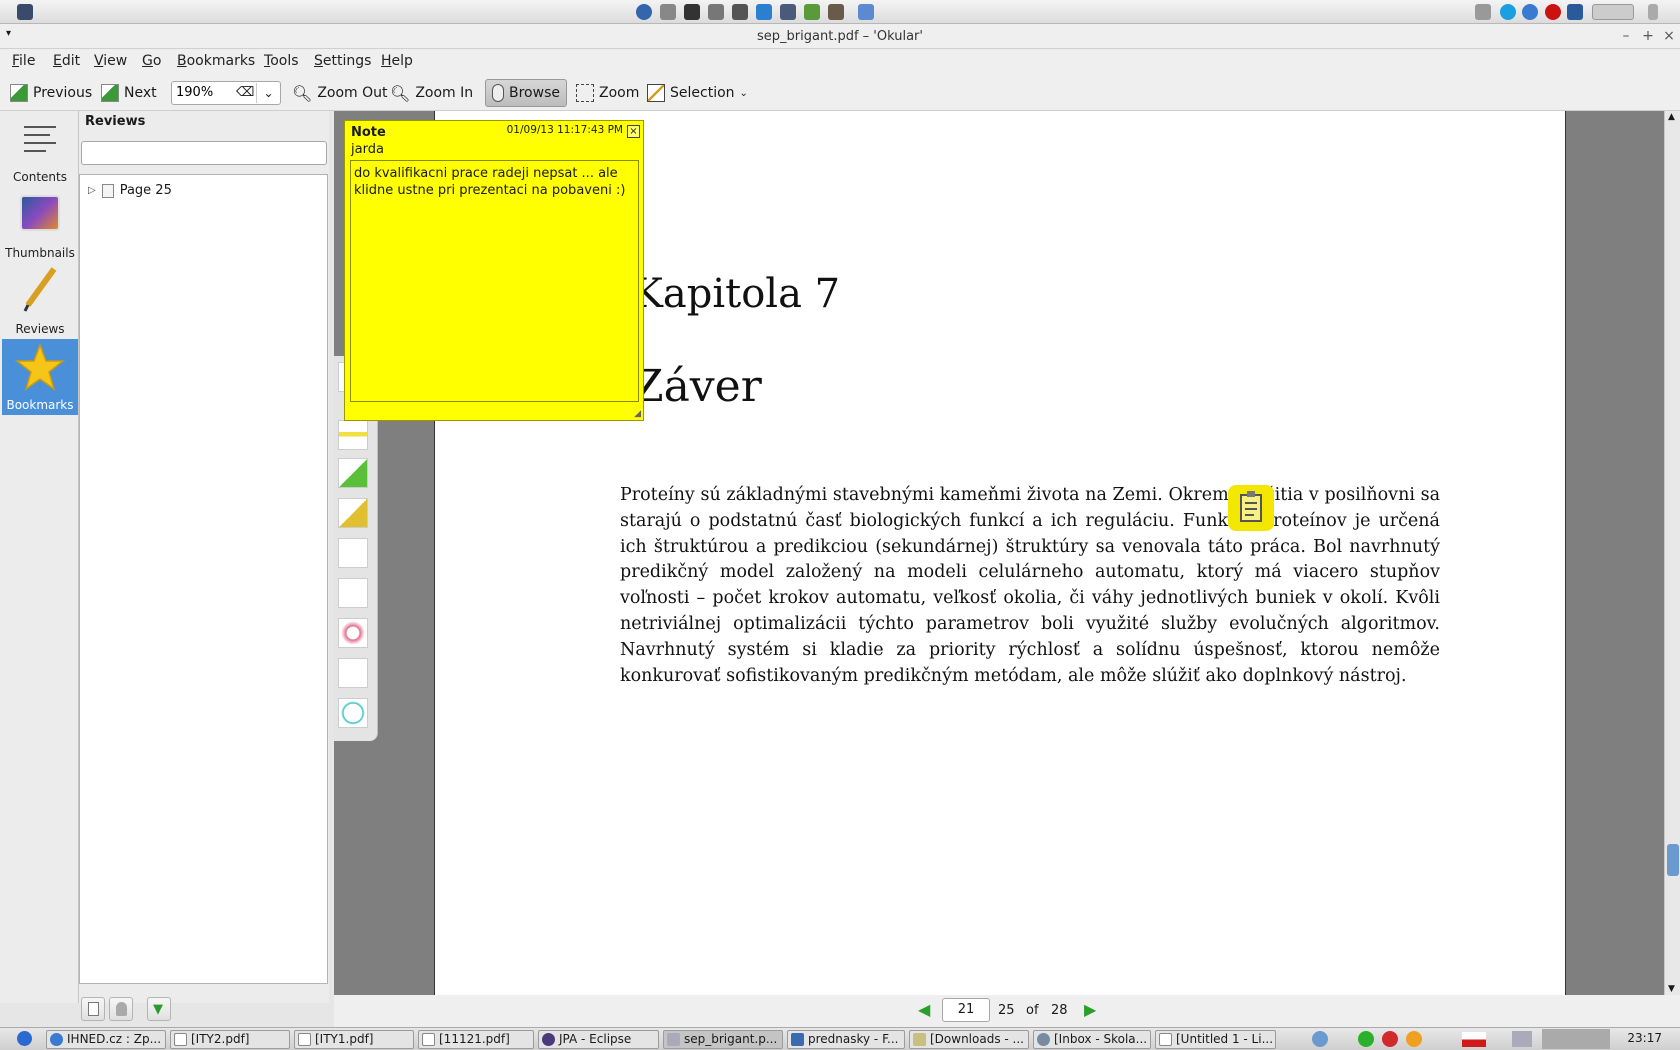 The image size is (1680, 1050). I want to click on tray-battery-icon, so click(1653, 12).